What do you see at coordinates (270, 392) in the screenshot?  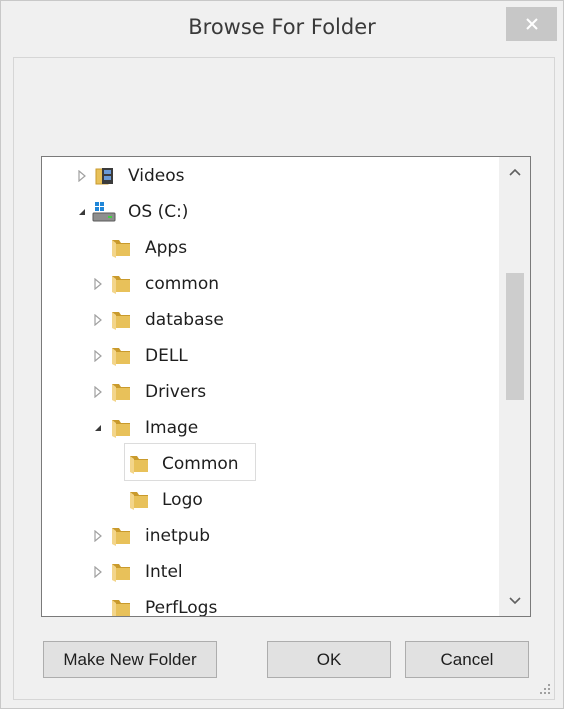 I see `tree-item-drivers: Drivers` at bounding box center [270, 392].